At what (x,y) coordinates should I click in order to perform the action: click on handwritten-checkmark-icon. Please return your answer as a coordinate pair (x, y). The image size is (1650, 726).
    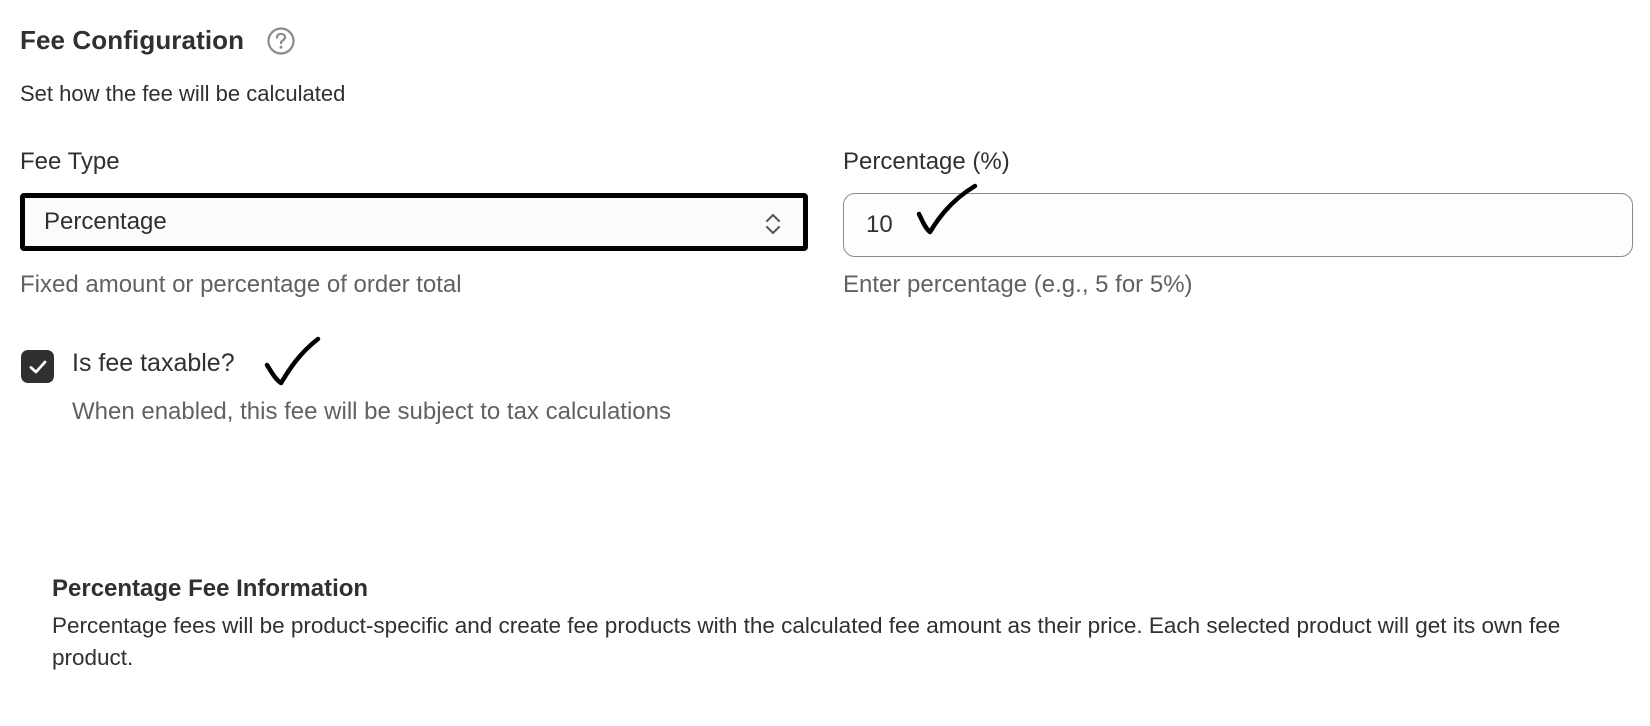
    Looking at the image, I should click on (292, 361).